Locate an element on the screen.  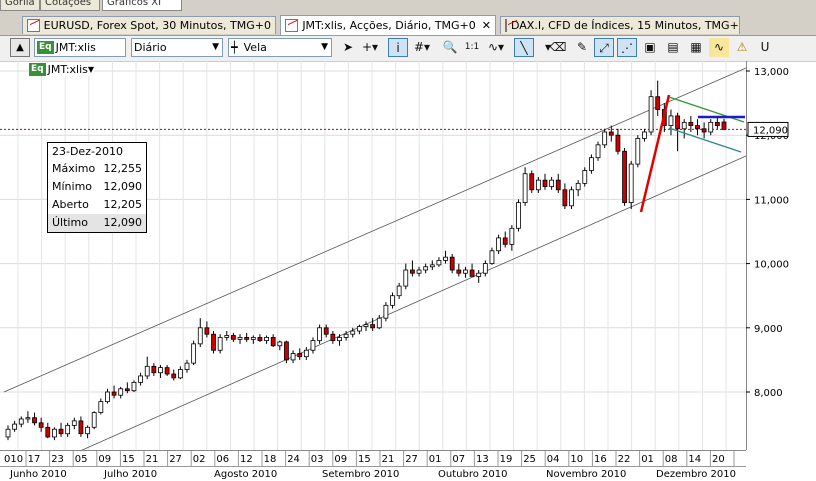
y-tick-label: 13,000 is located at coordinates (771, 72).